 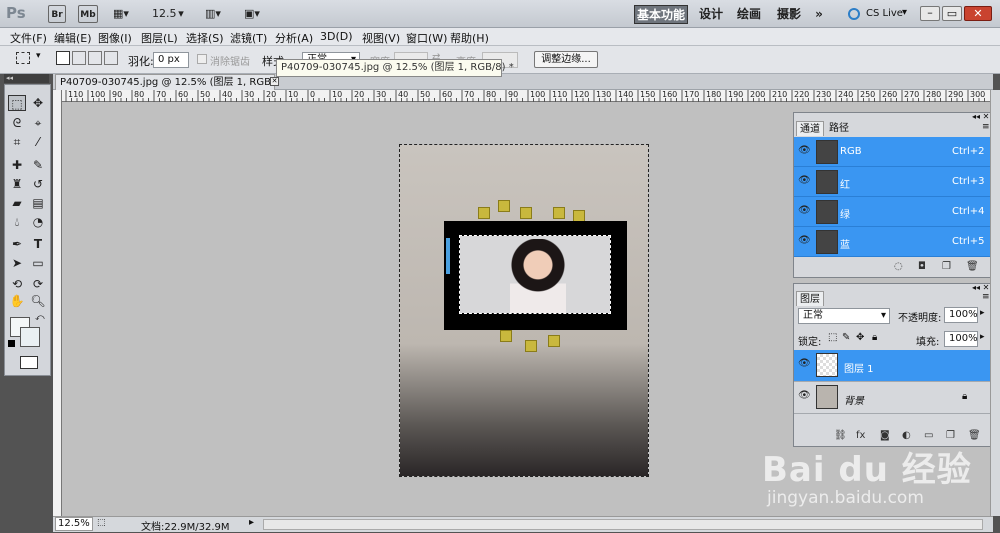 What do you see at coordinates (839, 128) in the screenshot?
I see `tab-paths: 路径` at bounding box center [839, 128].